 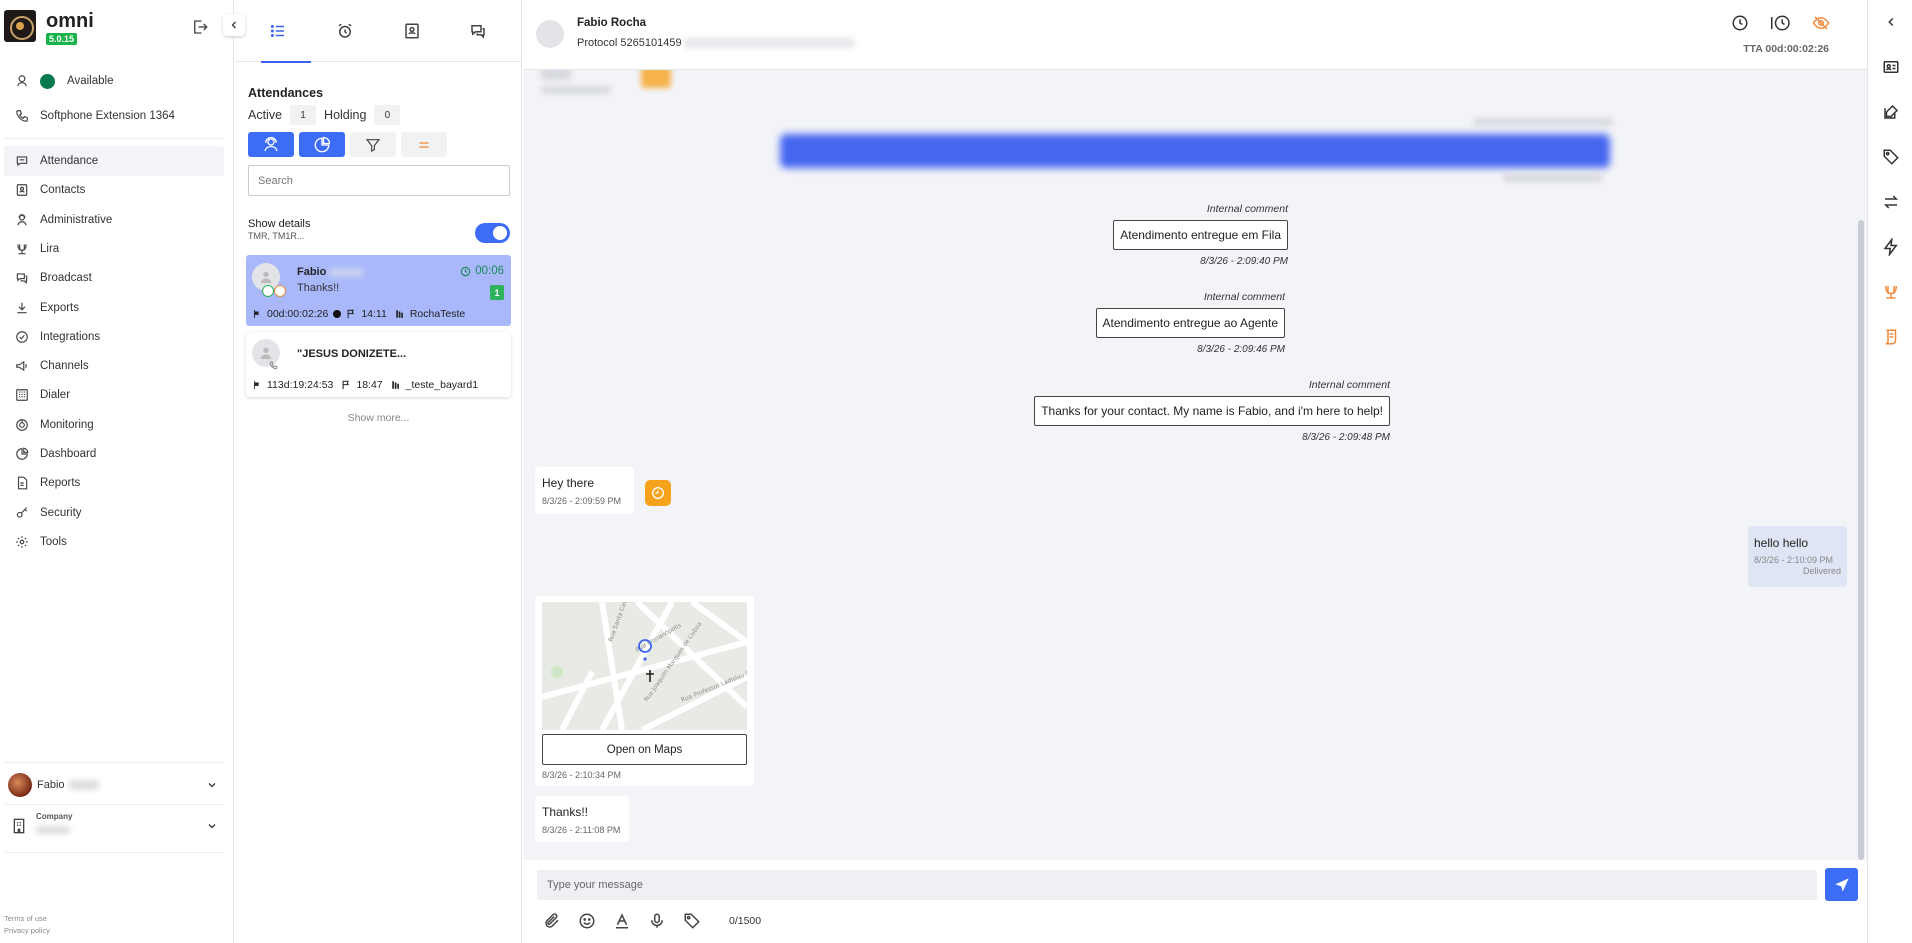 I want to click on send-button, so click(x=1841, y=884).